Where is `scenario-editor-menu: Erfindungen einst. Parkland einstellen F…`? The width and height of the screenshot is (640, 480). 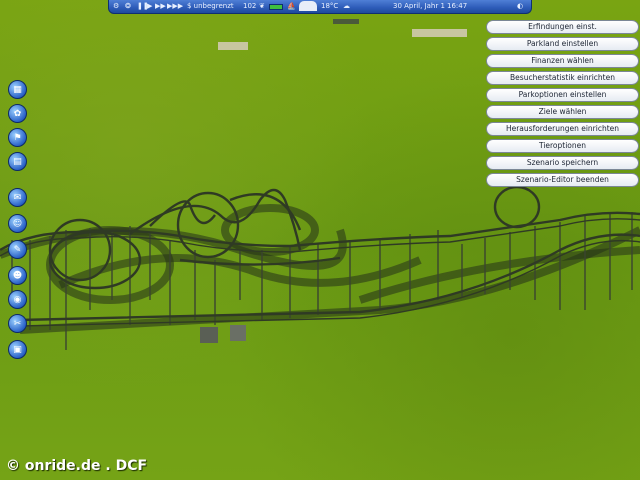 scenario-editor-menu: Erfindungen einst. Parkland einstellen F… is located at coordinates (562, 105).